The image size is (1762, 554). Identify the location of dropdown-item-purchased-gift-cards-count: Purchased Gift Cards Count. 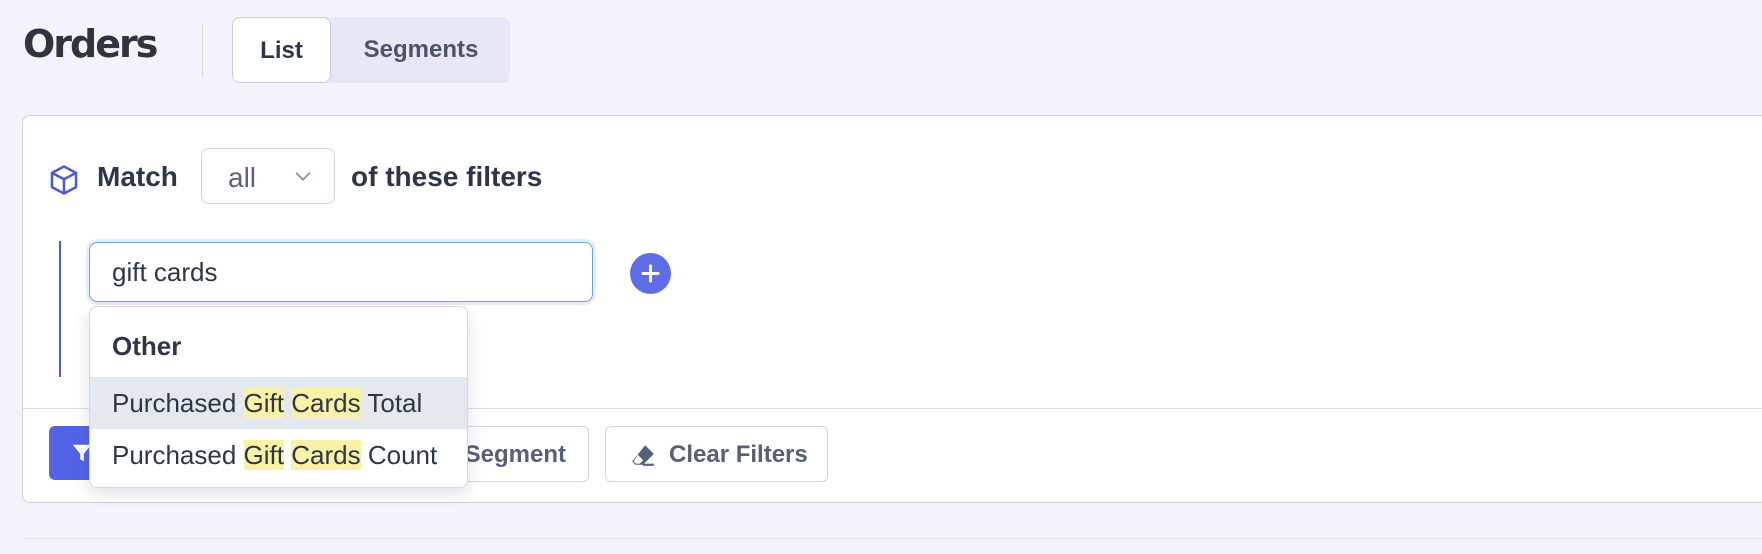
(278, 455).